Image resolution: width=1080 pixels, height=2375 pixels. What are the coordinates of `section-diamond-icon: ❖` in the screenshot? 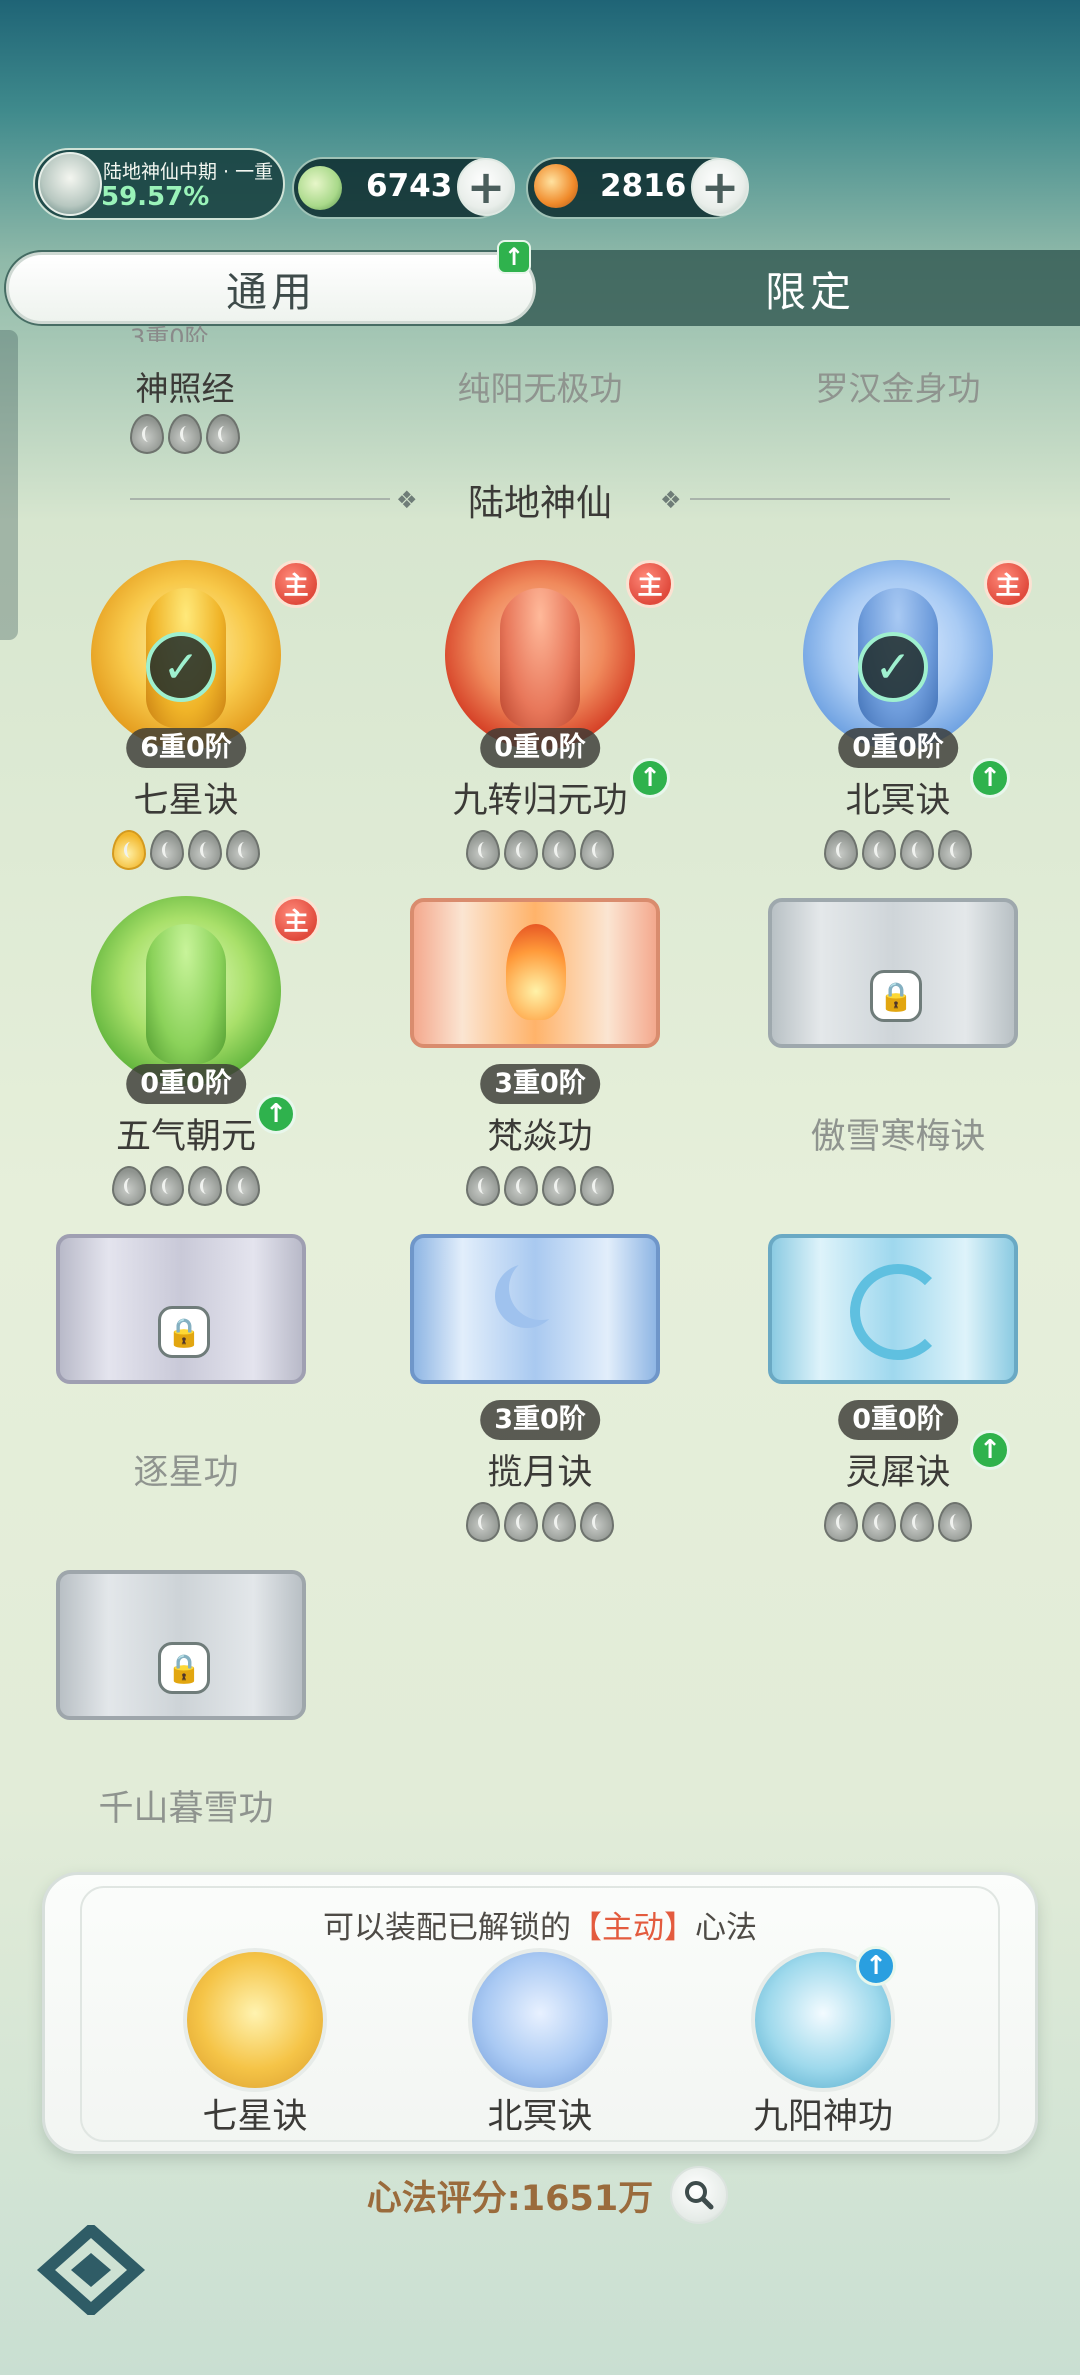 It's located at (671, 500).